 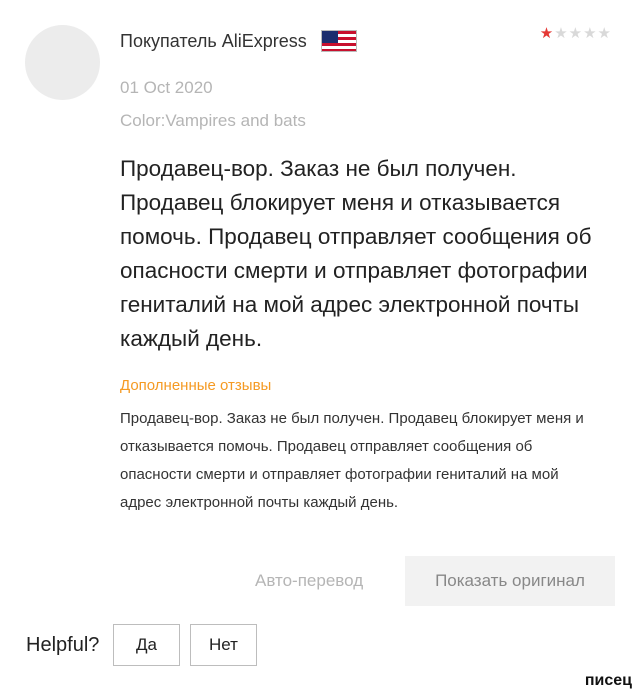 I want to click on show-original-button: Показать оригинал, so click(x=510, y=581).